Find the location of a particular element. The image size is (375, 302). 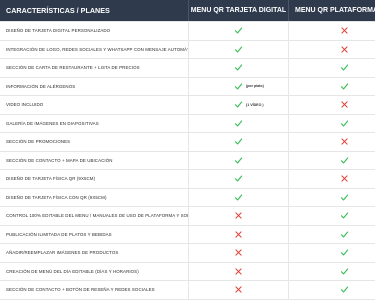

header-plan-plataforma-editable: MENU QR PLATAFORMA EDIT is located at coordinates (331, 10).